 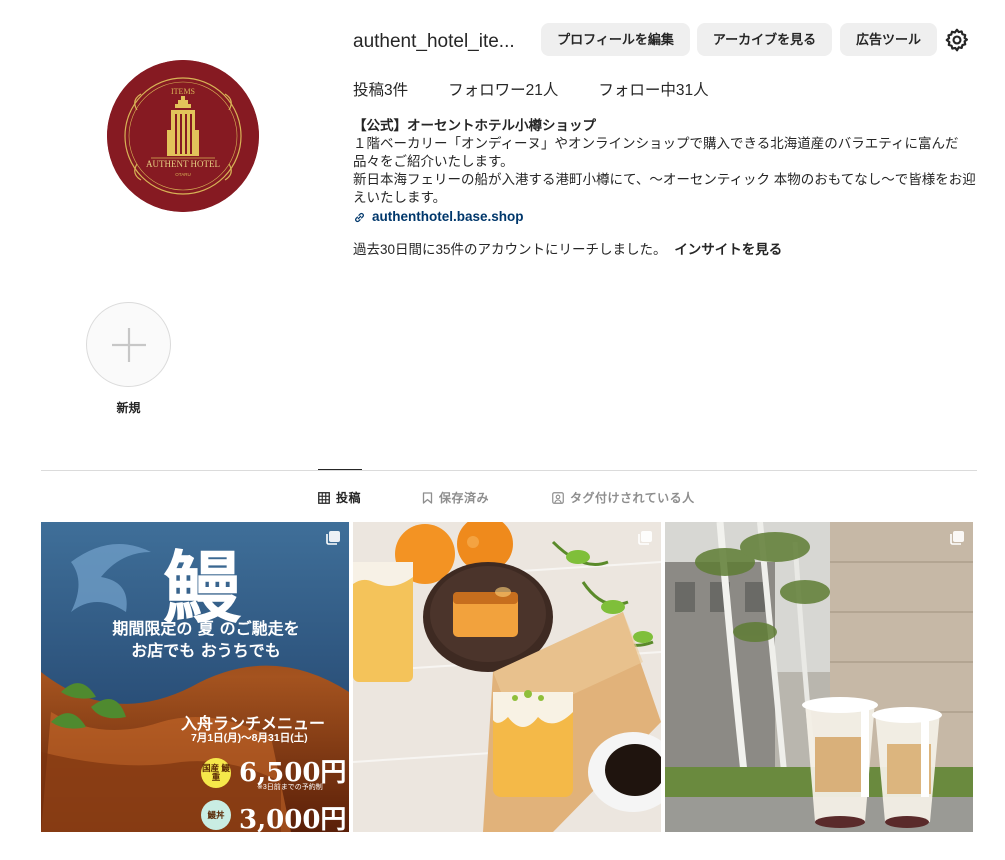 I want to click on grid-icon, so click(x=324, y=497).